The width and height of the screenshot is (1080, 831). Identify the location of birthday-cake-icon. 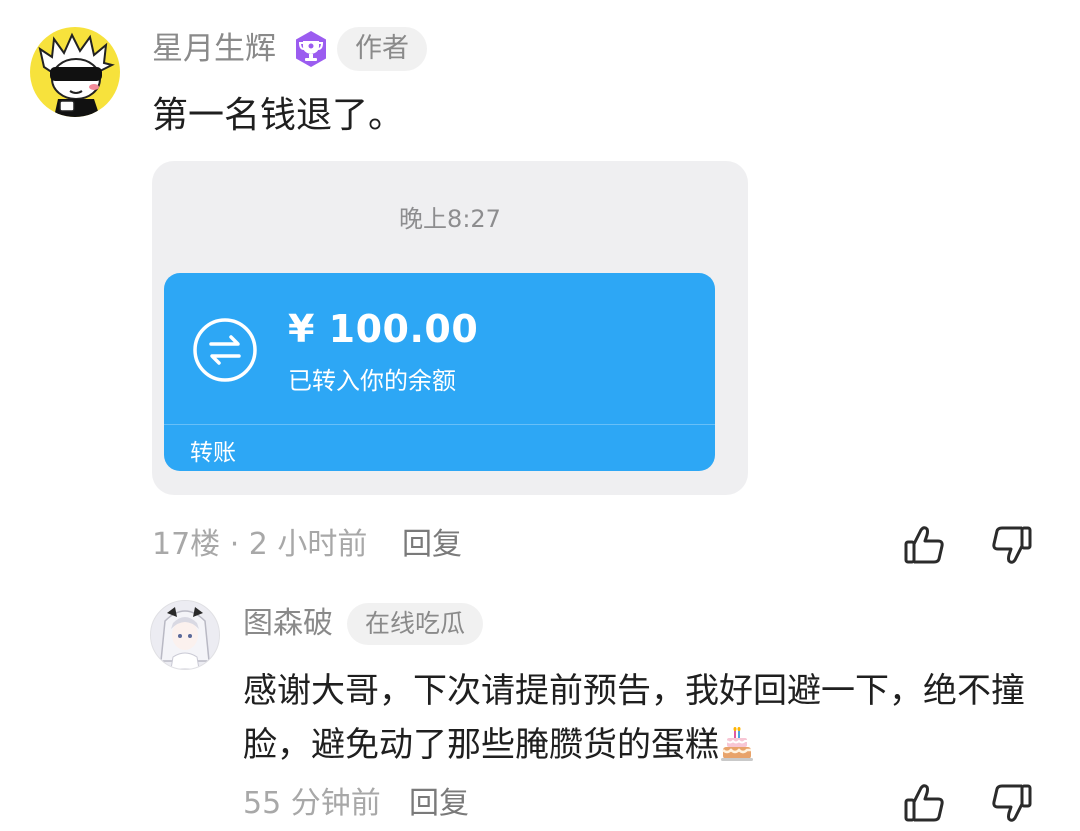
(737, 742).